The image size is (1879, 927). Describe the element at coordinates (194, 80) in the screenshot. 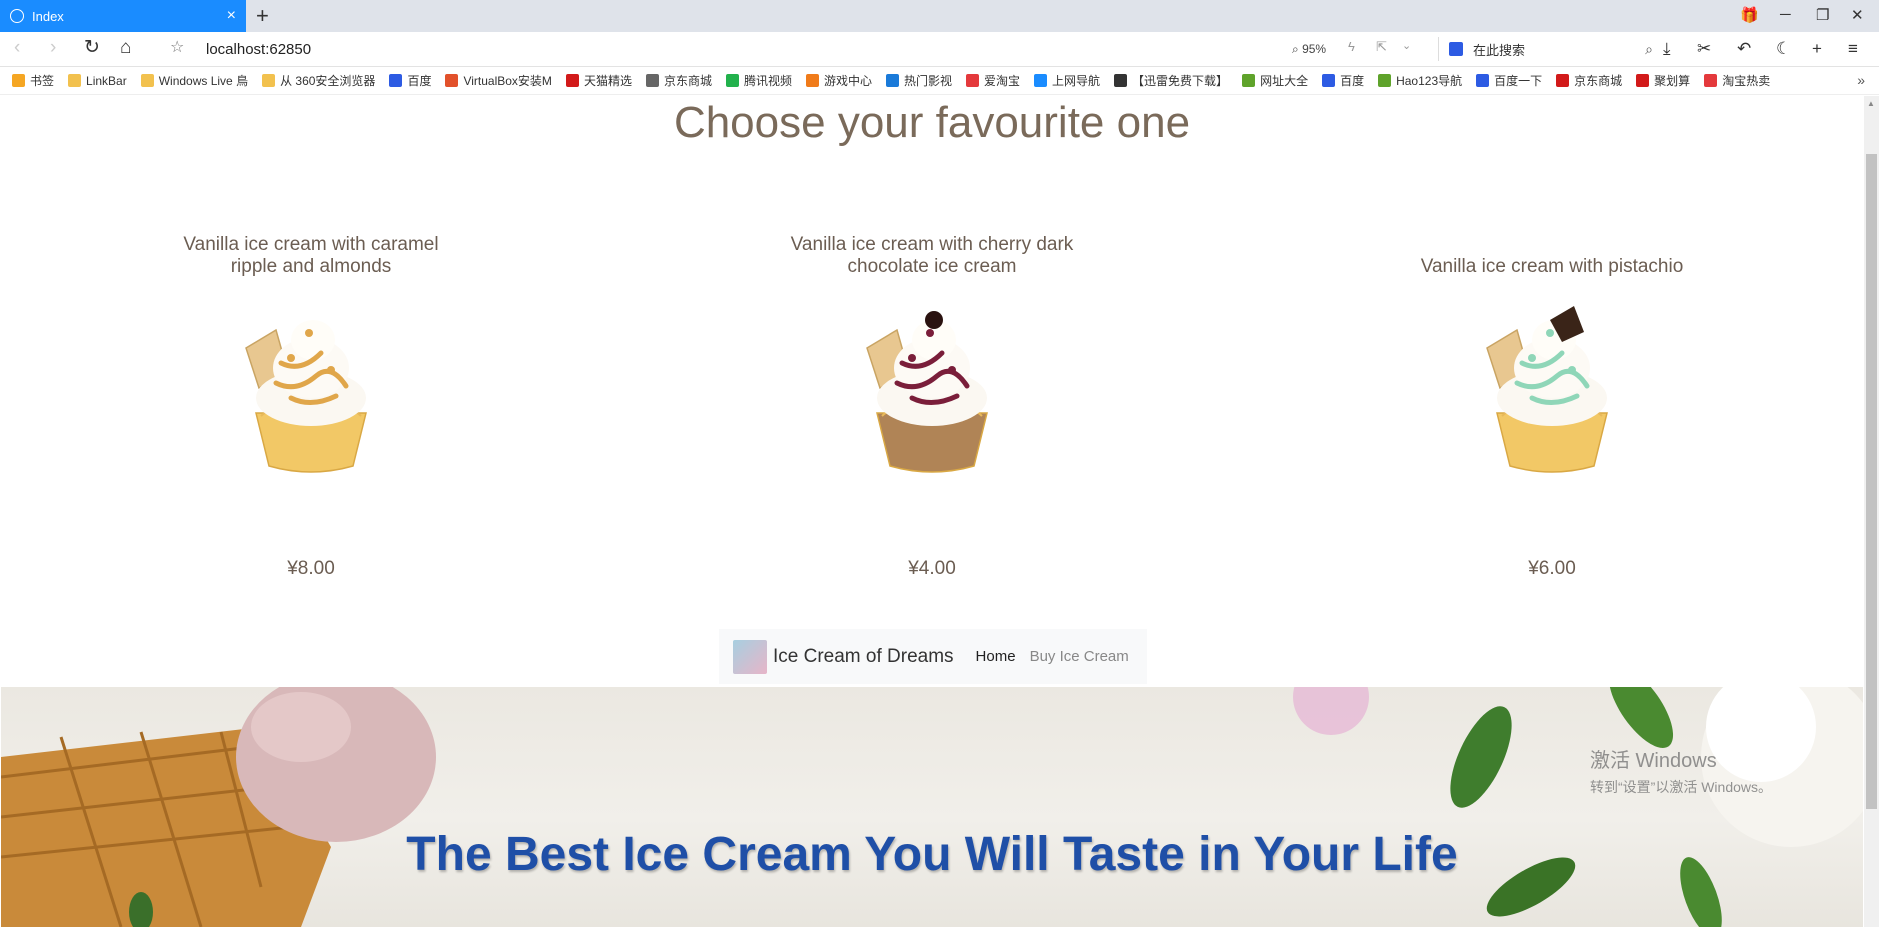

I see `bookmark-item: Windows Live 鳥` at that location.